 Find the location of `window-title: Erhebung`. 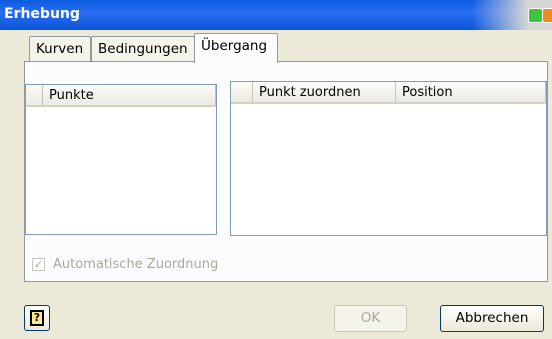

window-title: Erhebung is located at coordinates (42, 14).